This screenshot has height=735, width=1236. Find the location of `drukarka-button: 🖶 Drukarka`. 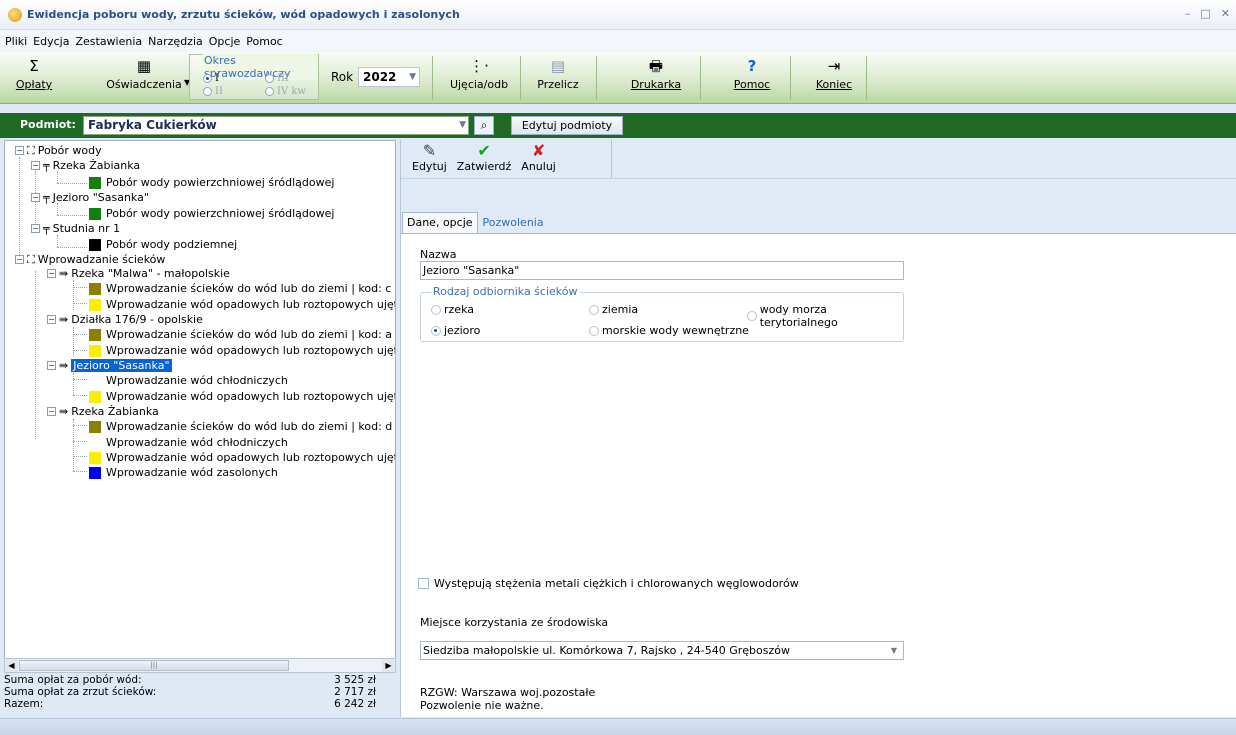

drukarka-button: 🖶 Drukarka is located at coordinates (656, 78).